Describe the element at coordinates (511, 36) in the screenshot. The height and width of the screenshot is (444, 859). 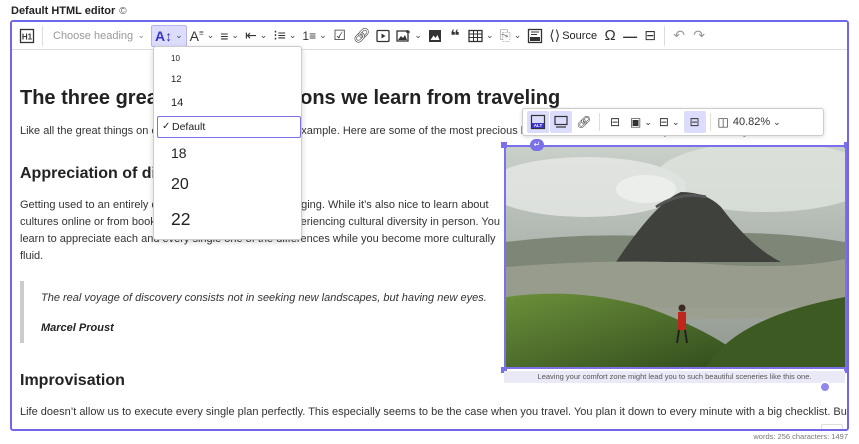
I see `template-button: ⎘ ⌄` at that location.